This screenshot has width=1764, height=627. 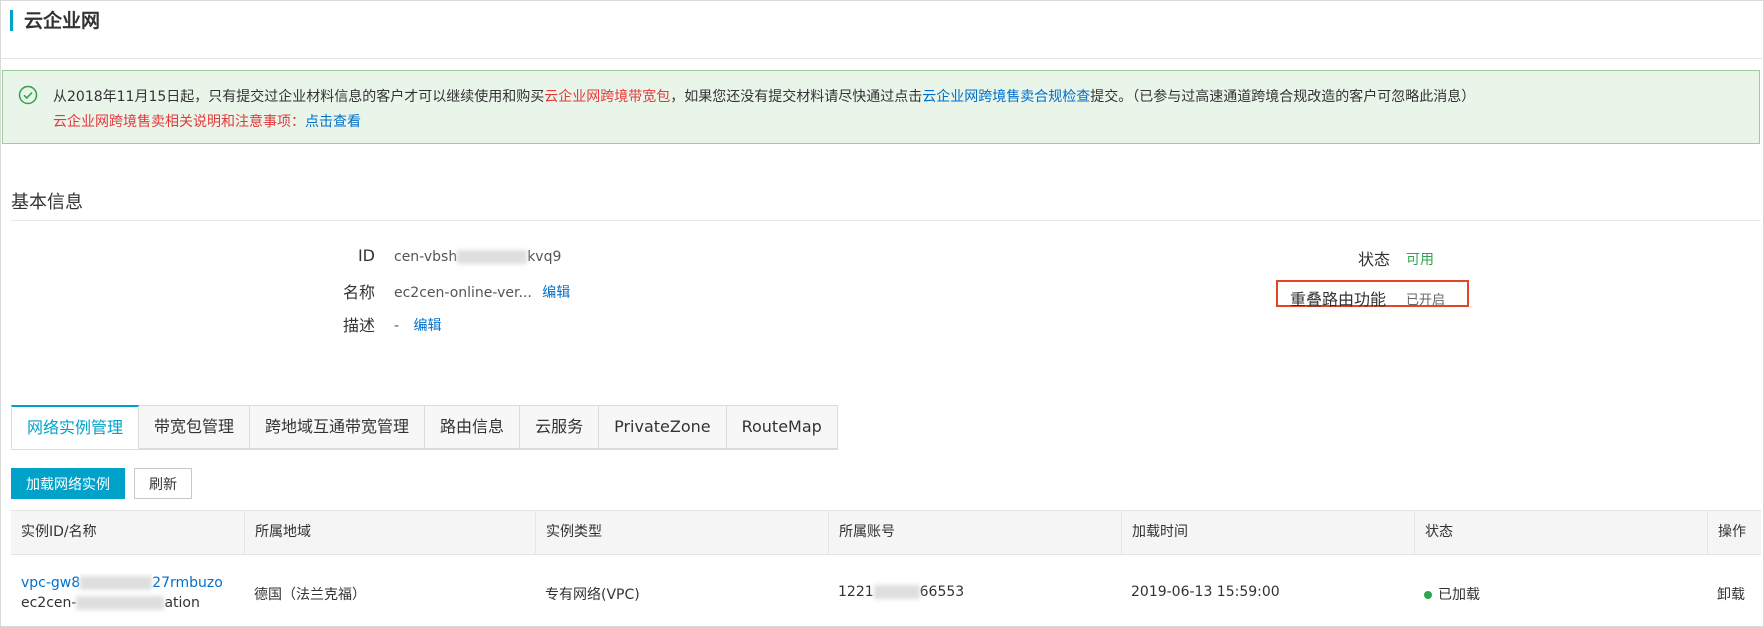 I want to click on desc-value: -, so click(x=397, y=326).